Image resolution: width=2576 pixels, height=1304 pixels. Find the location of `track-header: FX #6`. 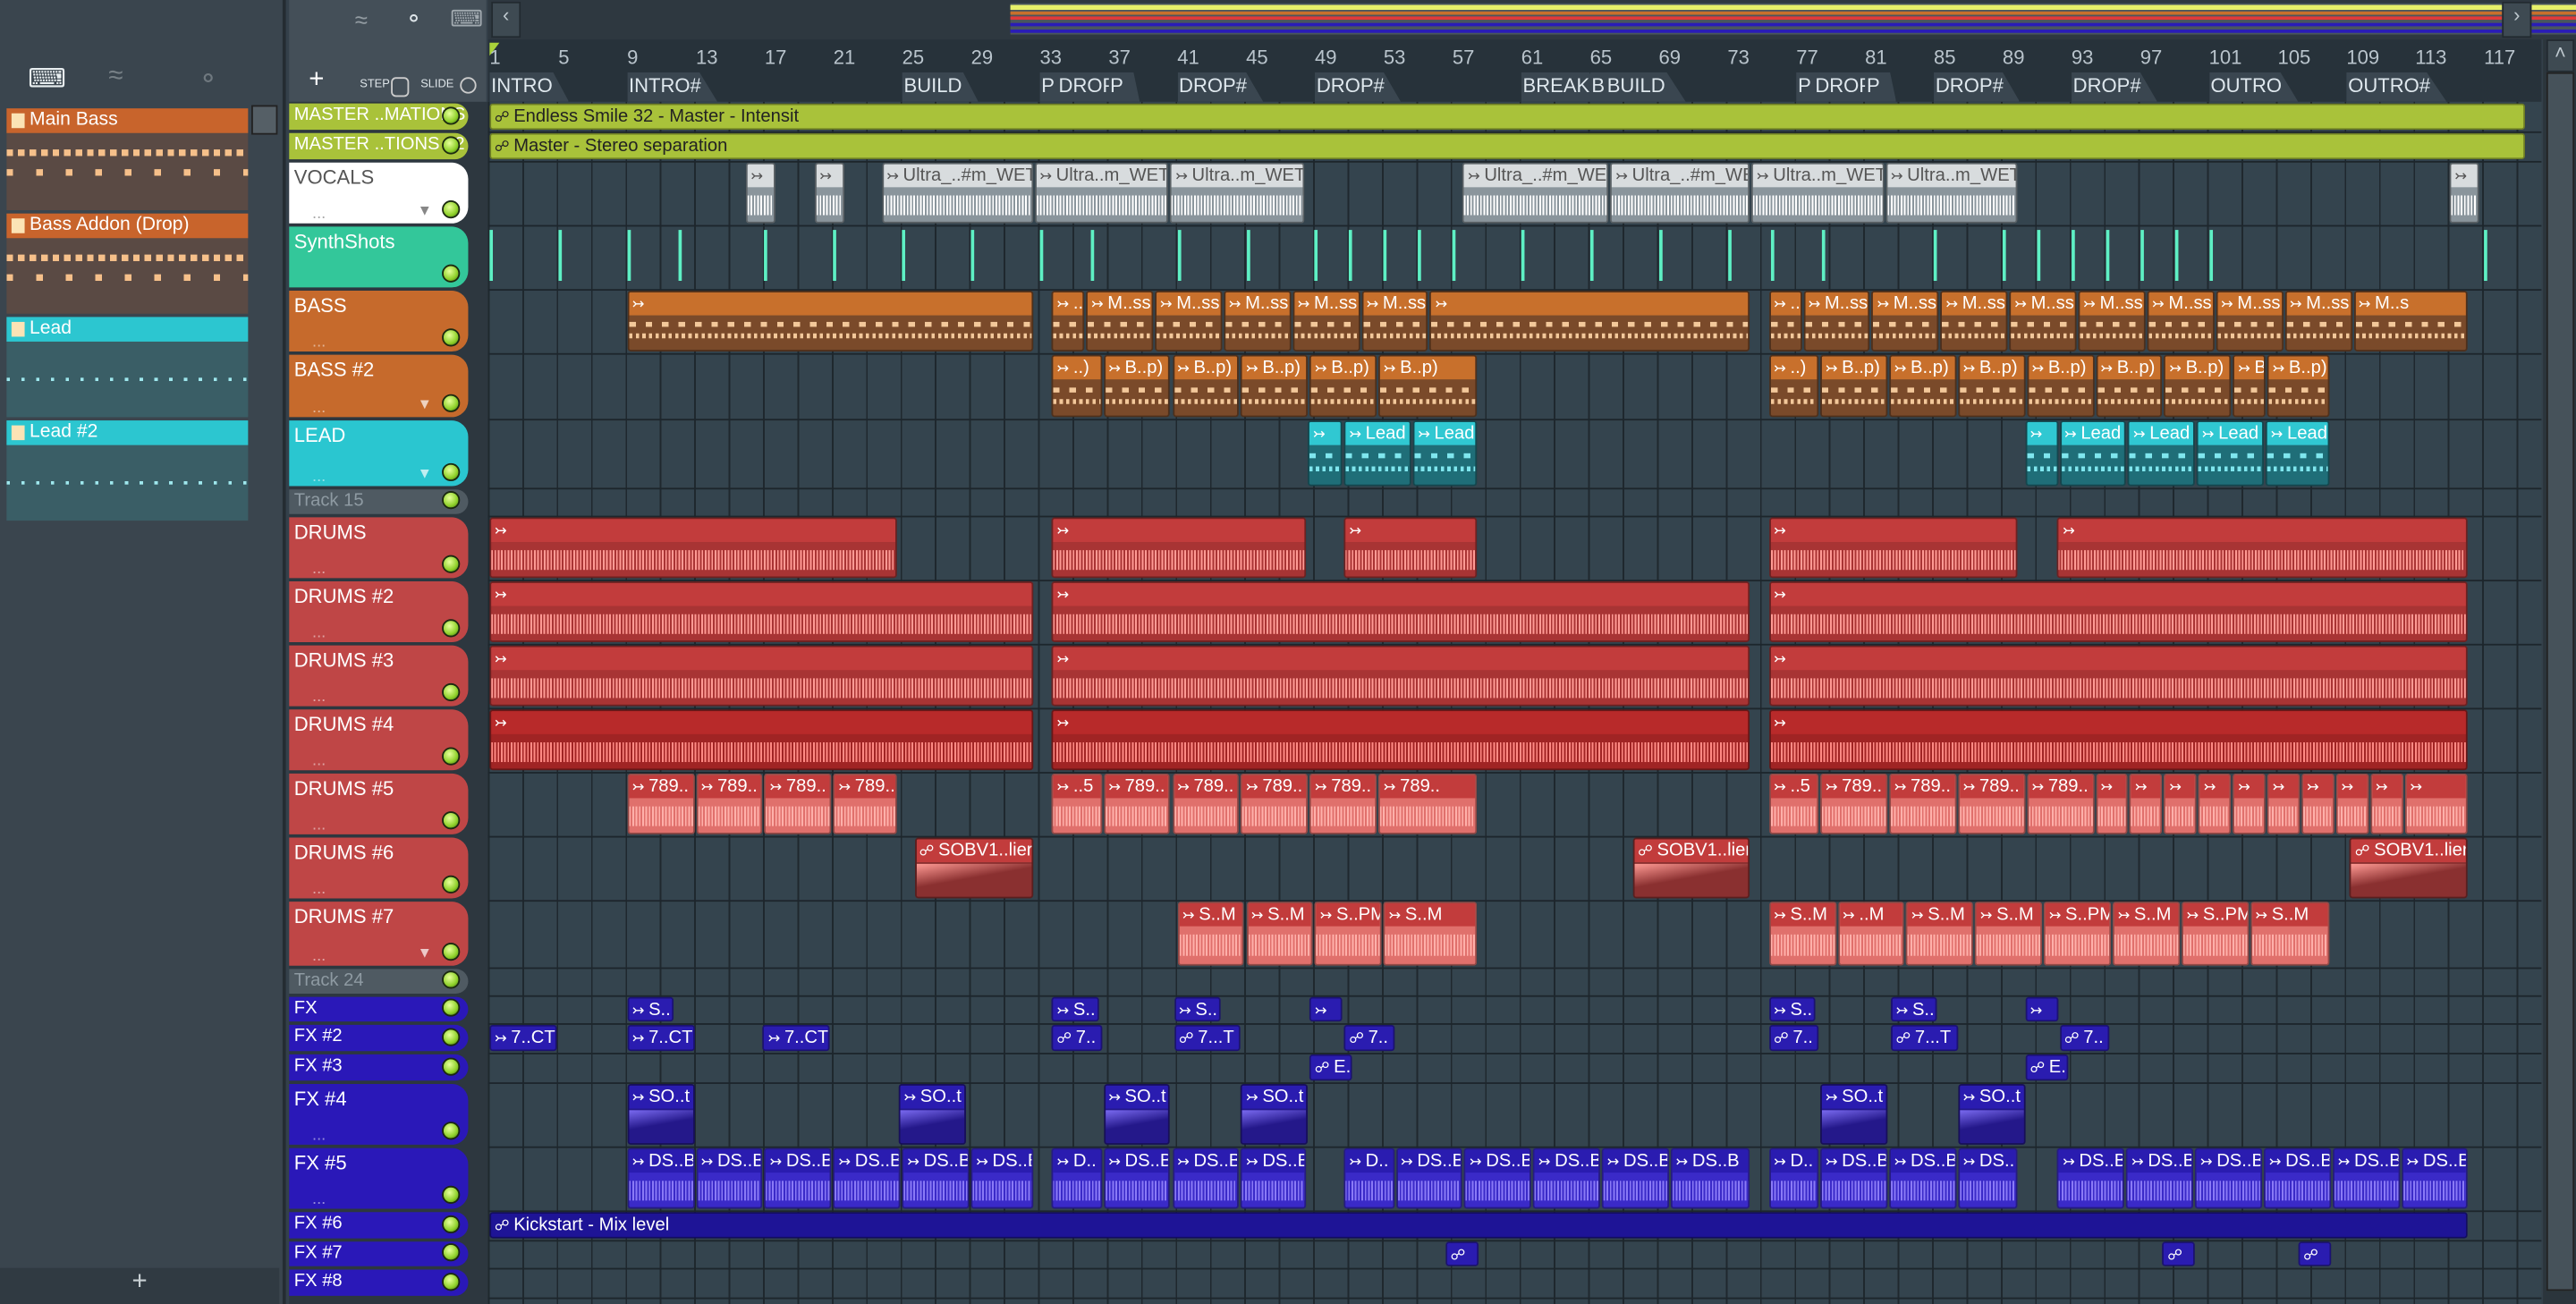

track-header: FX #6 is located at coordinates (379, 1225).